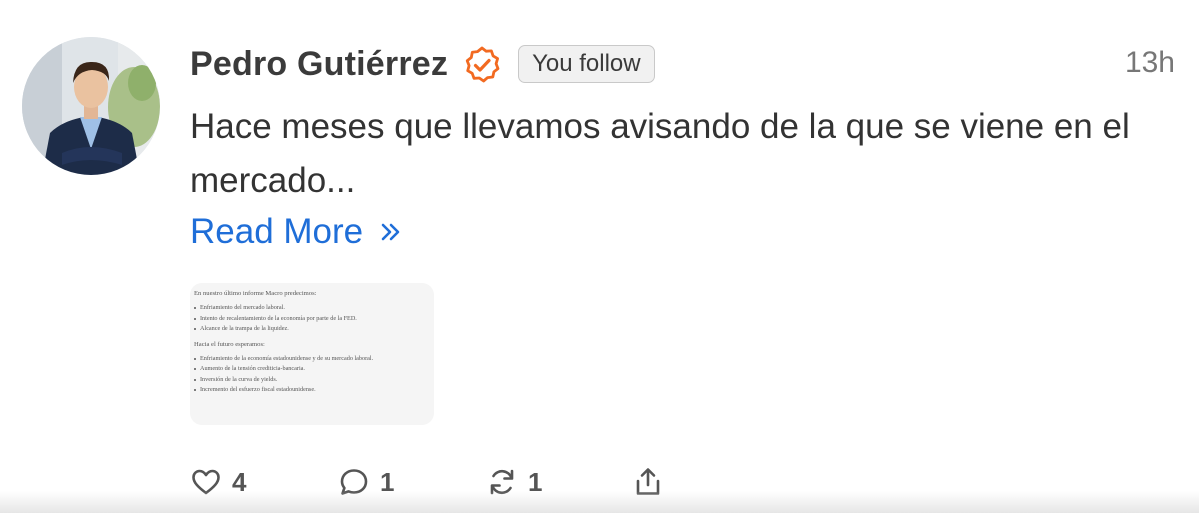 Image resolution: width=1199 pixels, height=513 pixels. Describe the element at coordinates (229, 344) in the screenshot. I see `attachment-heading: Hacia el futuro esperamos:` at that location.